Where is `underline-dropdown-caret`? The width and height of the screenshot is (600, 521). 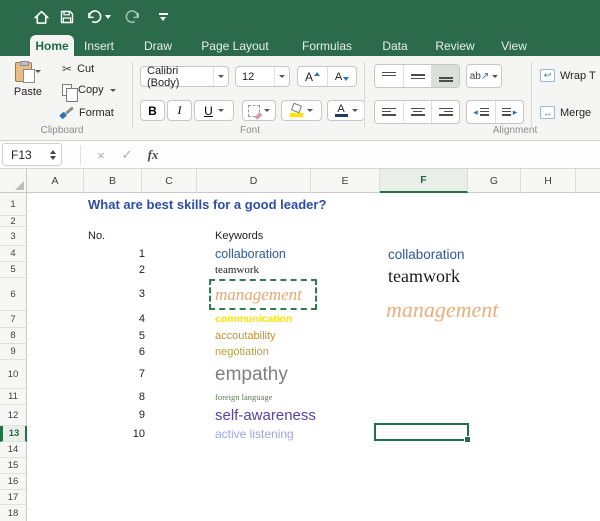 underline-dropdown-caret is located at coordinates (220, 110).